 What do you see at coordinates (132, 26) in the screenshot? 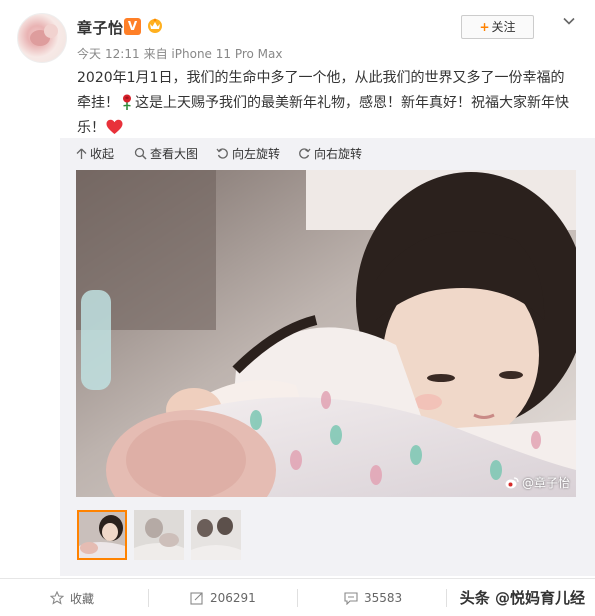
I see `verified-badge-icon: V` at bounding box center [132, 26].